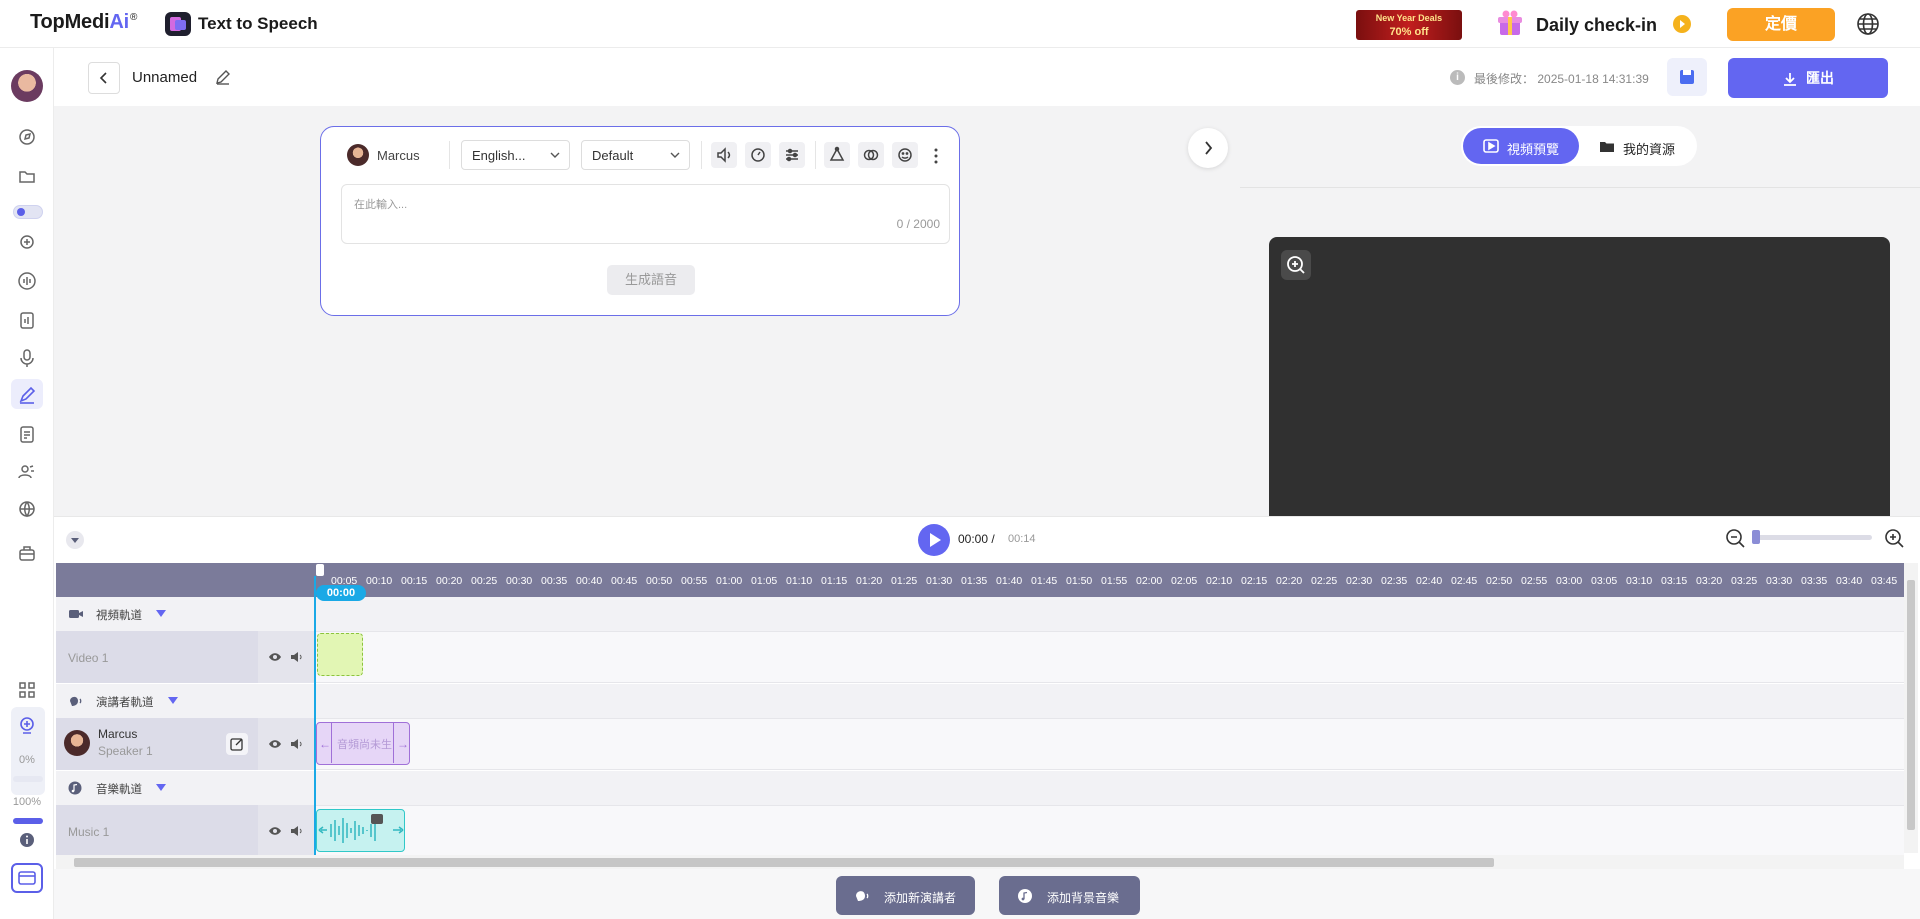  Describe the element at coordinates (862, 896) in the screenshot. I see `speaker-head-icon` at that location.